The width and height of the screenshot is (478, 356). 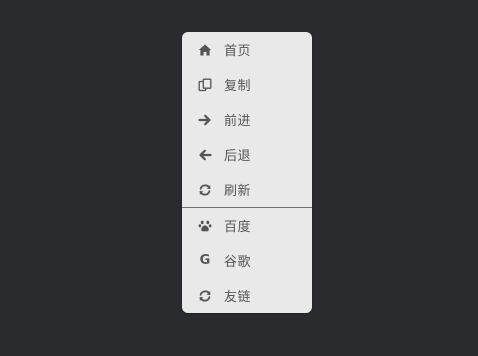 I want to click on copy-icon, so click(x=205, y=85).